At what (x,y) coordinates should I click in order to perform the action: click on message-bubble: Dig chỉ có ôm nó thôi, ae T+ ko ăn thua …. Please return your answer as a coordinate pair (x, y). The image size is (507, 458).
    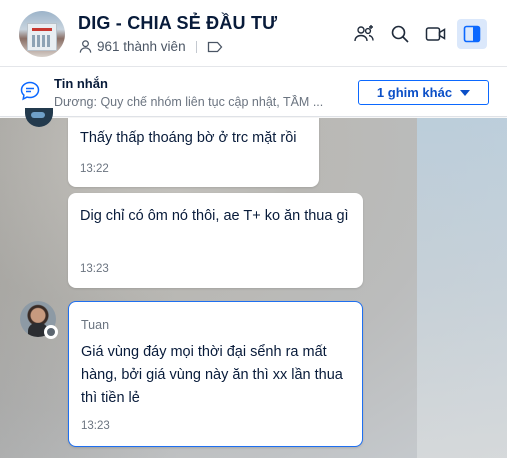
    Looking at the image, I should click on (215, 240).